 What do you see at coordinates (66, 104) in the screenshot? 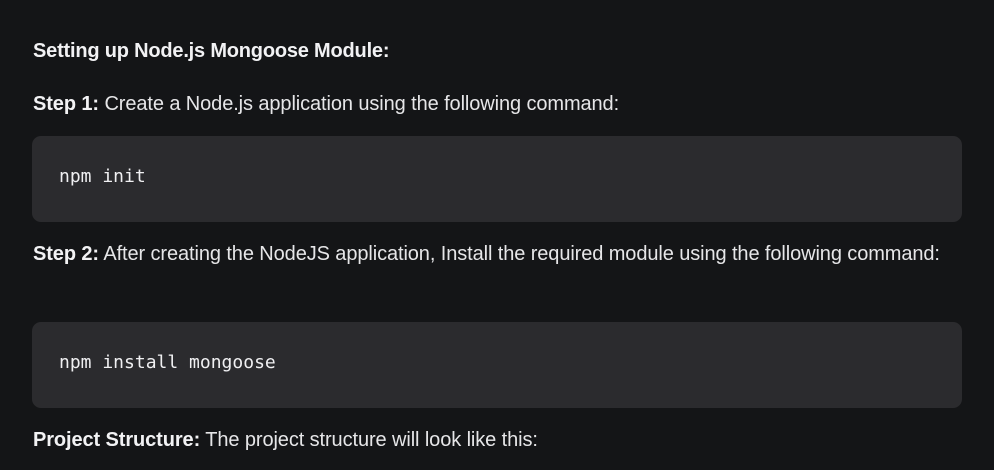
I see `step-1-label: Step 1:` at bounding box center [66, 104].